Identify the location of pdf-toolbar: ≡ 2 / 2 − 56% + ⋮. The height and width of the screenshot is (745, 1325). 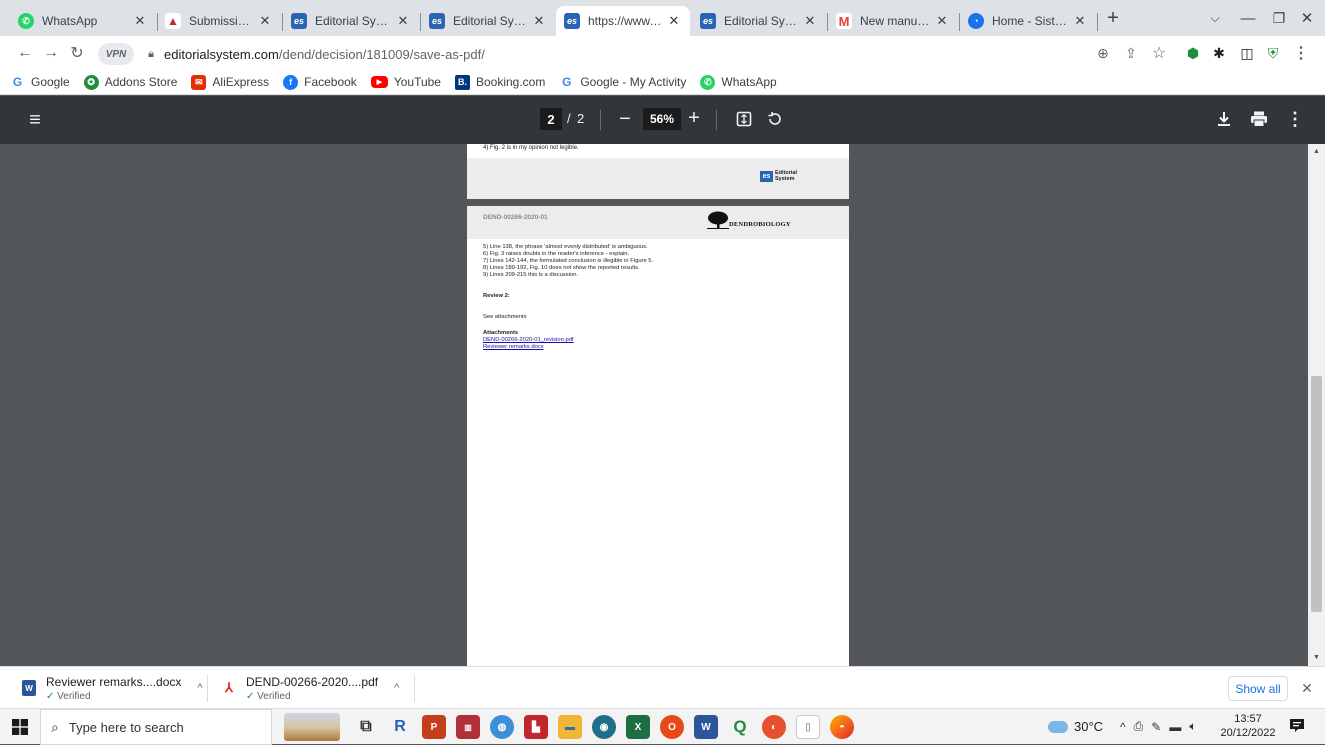
(662, 120).